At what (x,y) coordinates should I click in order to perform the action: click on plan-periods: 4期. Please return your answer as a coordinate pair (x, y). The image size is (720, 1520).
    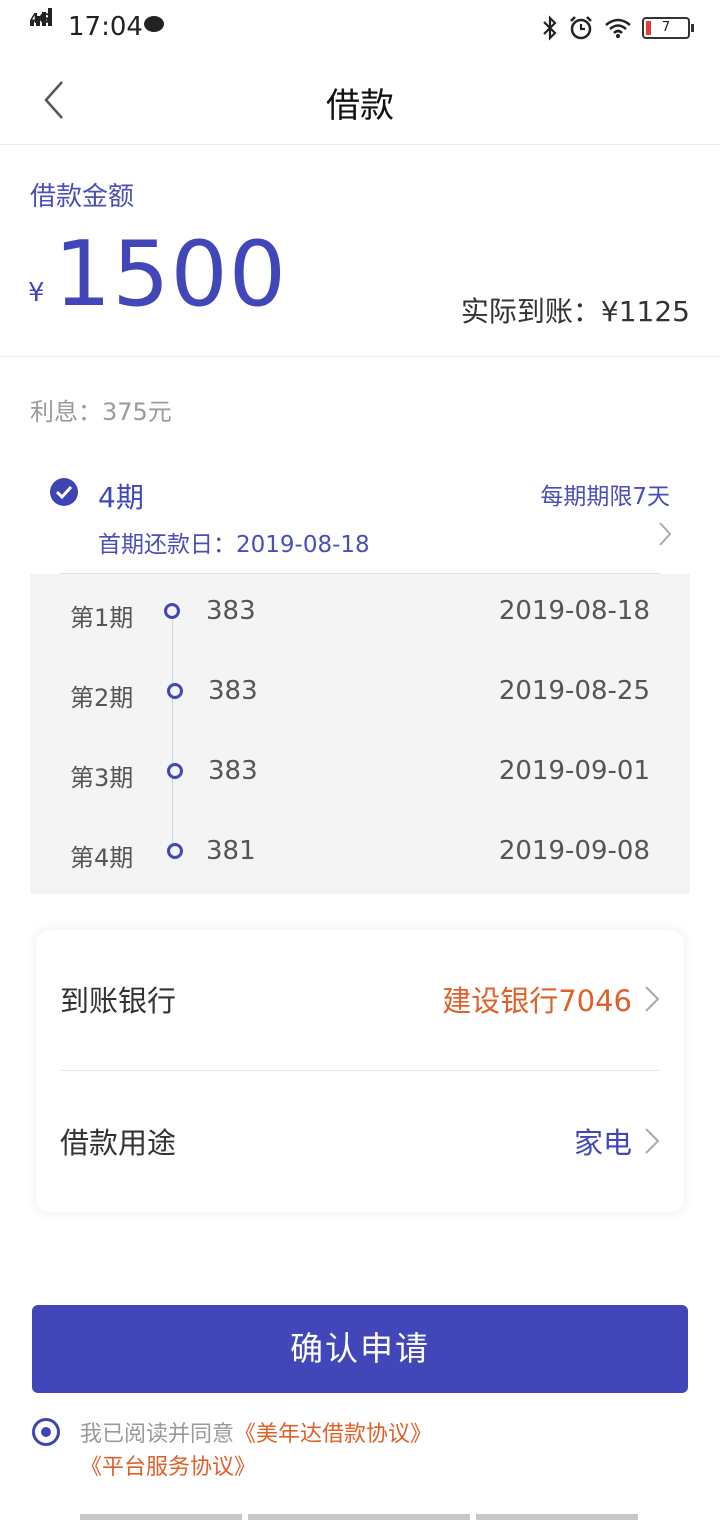
    Looking at the image, I should click on (121, 496).